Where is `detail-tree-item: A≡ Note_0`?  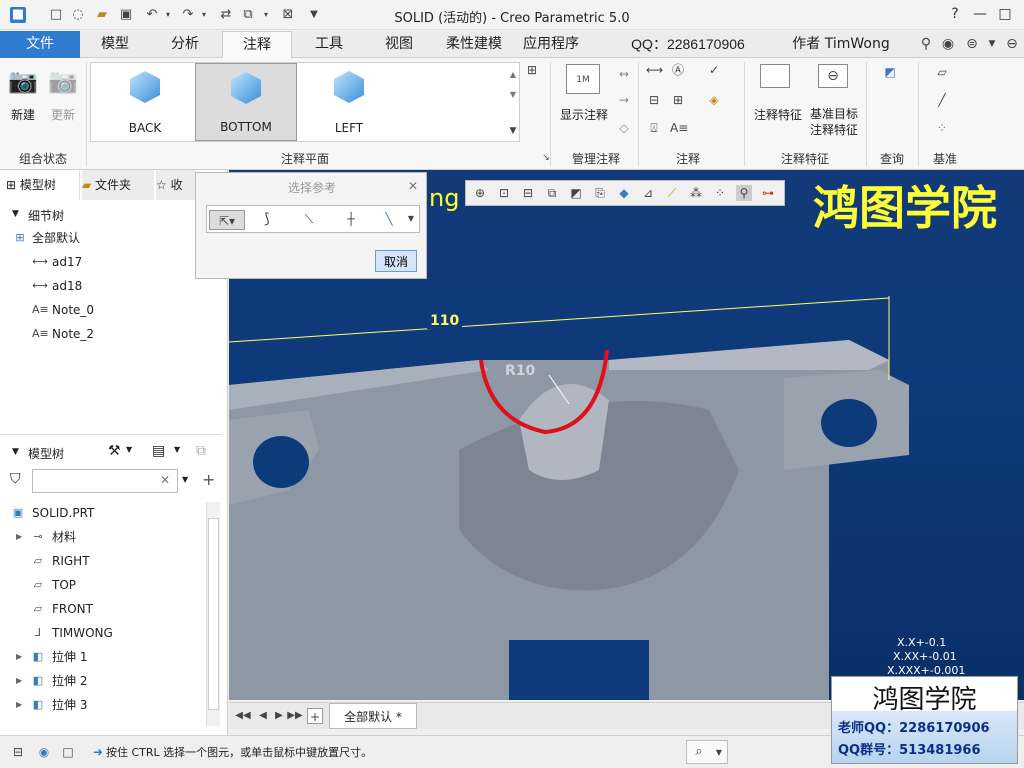 detail-tree-item: A≡ Note_0 is located at coordinates (105, 310).